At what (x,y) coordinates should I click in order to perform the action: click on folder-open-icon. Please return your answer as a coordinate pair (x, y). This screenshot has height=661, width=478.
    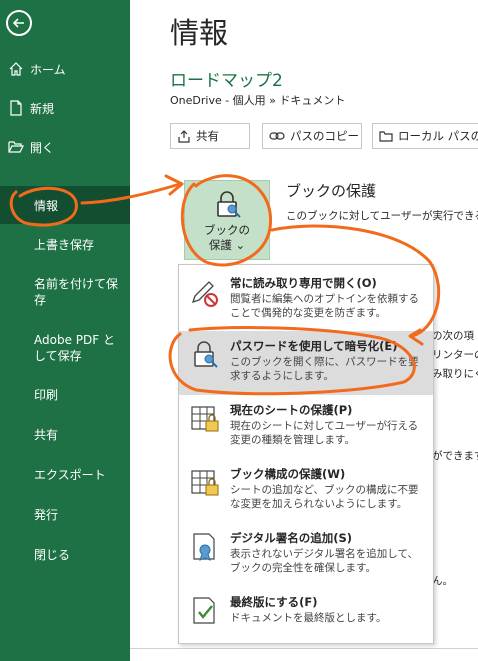
    Looking at the image, I should click on (16, 147).